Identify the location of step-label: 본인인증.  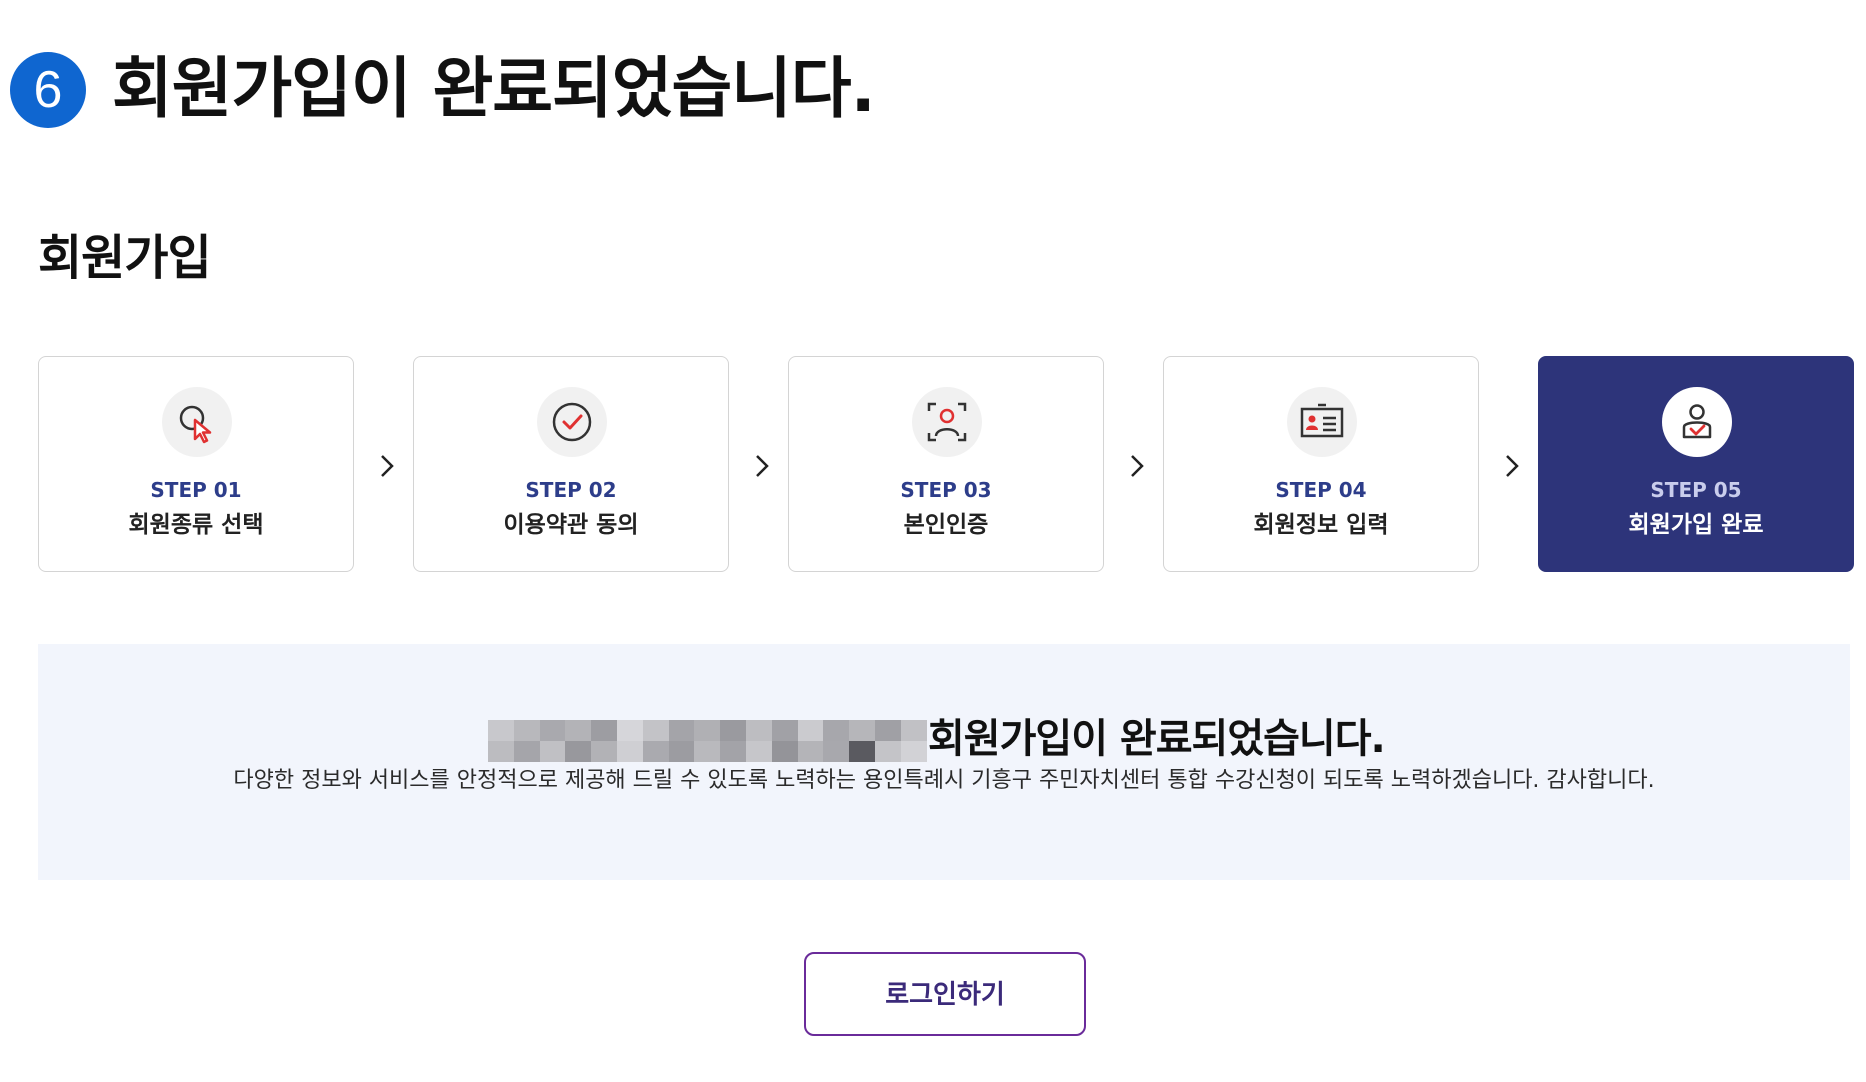
(946, 525).